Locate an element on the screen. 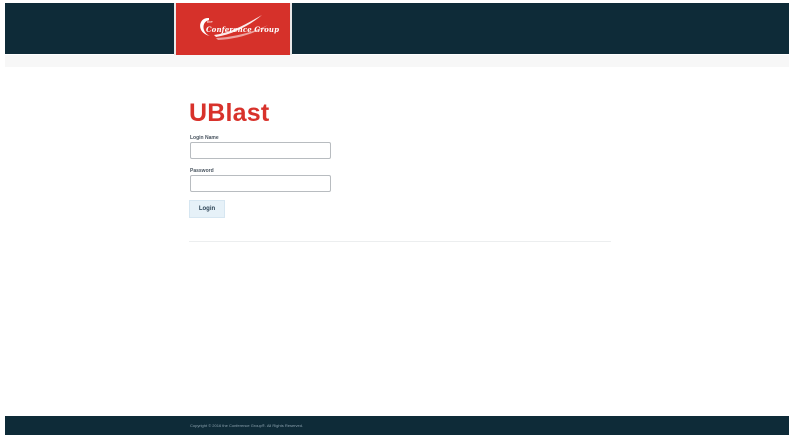 This screenshot has height=435, width=789. page-title: UBlast is located at coordinates (229, 113).